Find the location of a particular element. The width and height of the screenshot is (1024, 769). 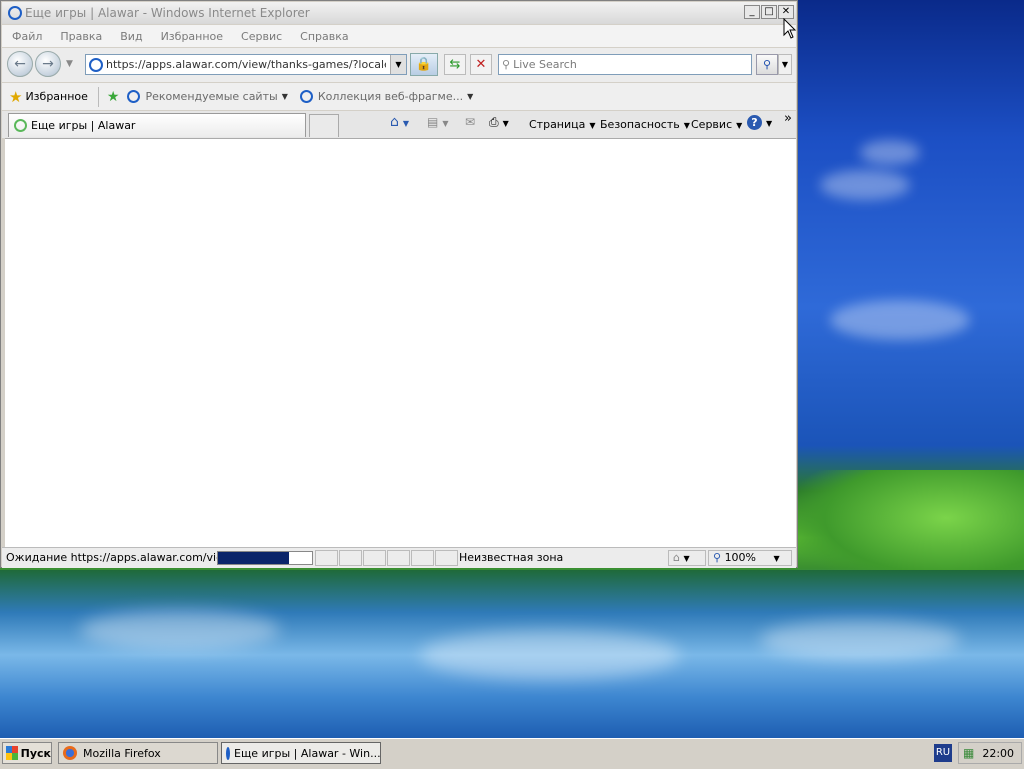

menu-tools: Сервис is located at coordinates (260, 36).